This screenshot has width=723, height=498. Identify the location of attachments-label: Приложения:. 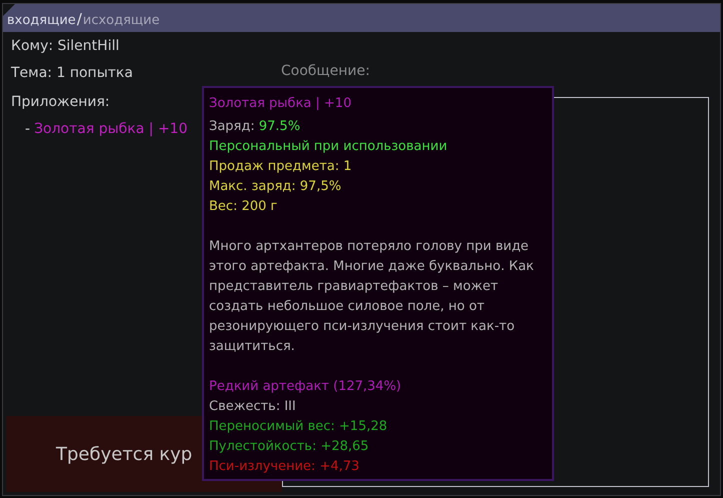
(60, 102).